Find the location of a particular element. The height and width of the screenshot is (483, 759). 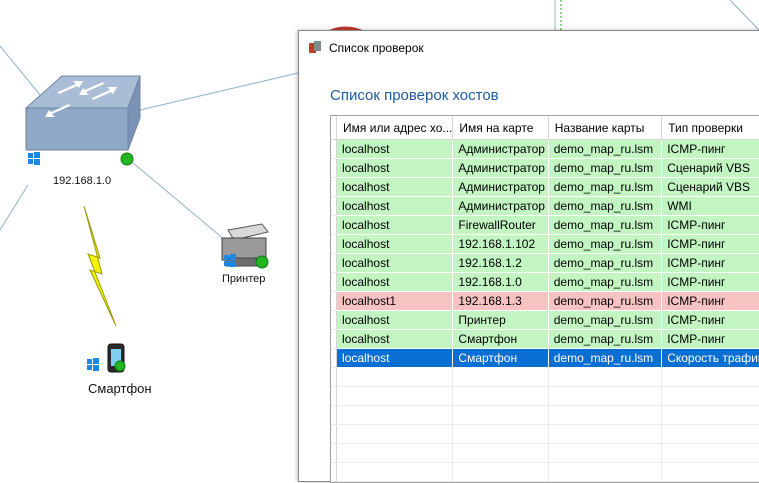

column-header-map-name: Имя на карте is located at coordinates (500, 128).